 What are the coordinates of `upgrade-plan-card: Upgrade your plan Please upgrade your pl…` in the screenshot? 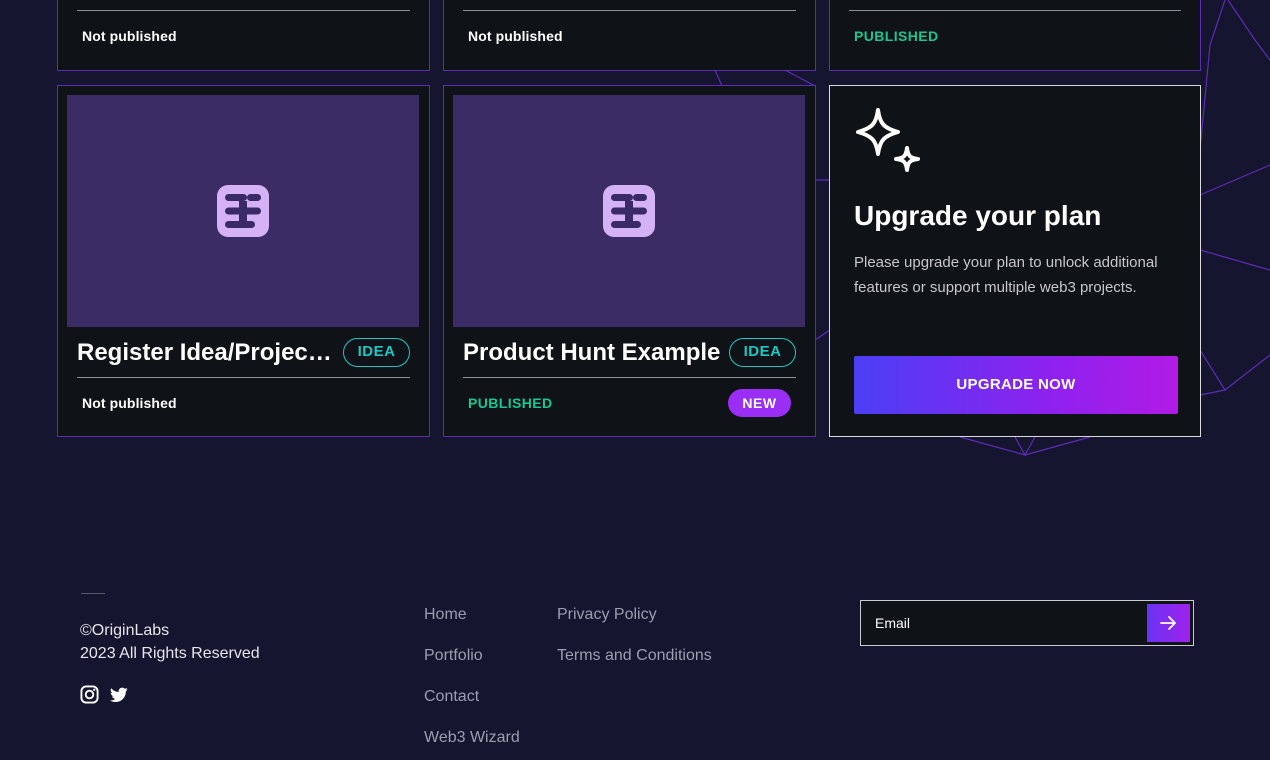 It's located at (1015, 261).